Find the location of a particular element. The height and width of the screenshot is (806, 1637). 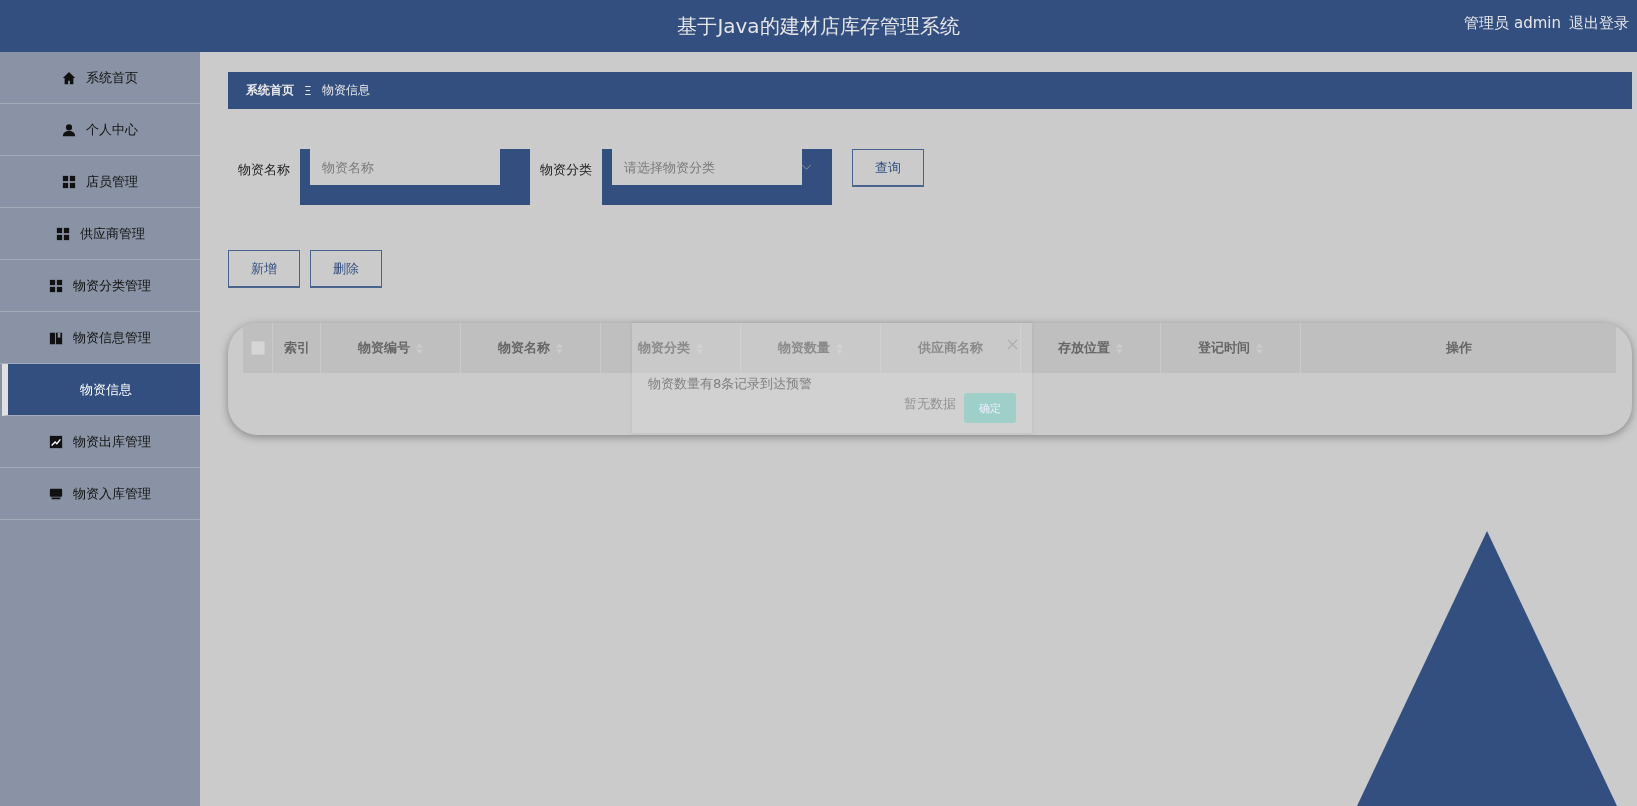

column-header: 索引 is located at coordinates (297, 348).